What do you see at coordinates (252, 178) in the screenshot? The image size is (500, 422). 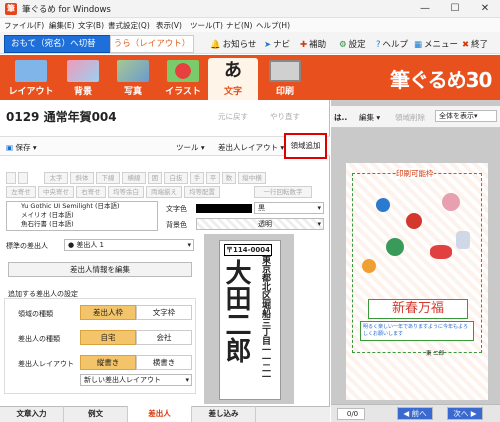 I see `tate-chu-yoko-button: 縦中横` at bounding box center [252, 178].